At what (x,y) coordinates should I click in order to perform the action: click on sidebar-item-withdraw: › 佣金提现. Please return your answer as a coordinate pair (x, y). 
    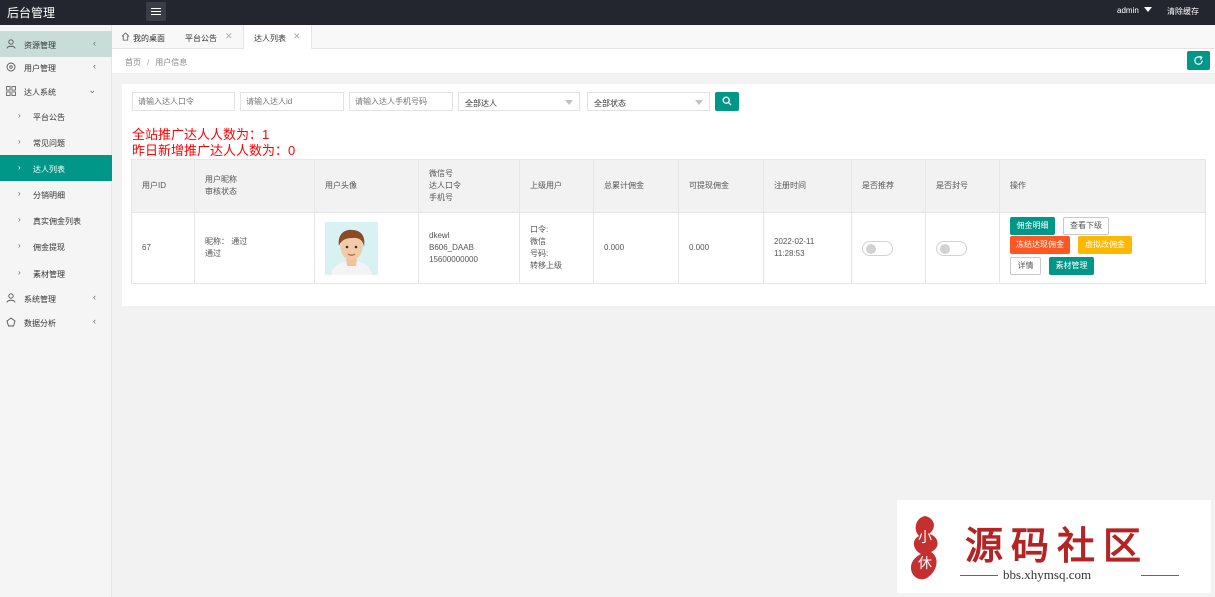
    Looking at the image, I should click on (56, 246).